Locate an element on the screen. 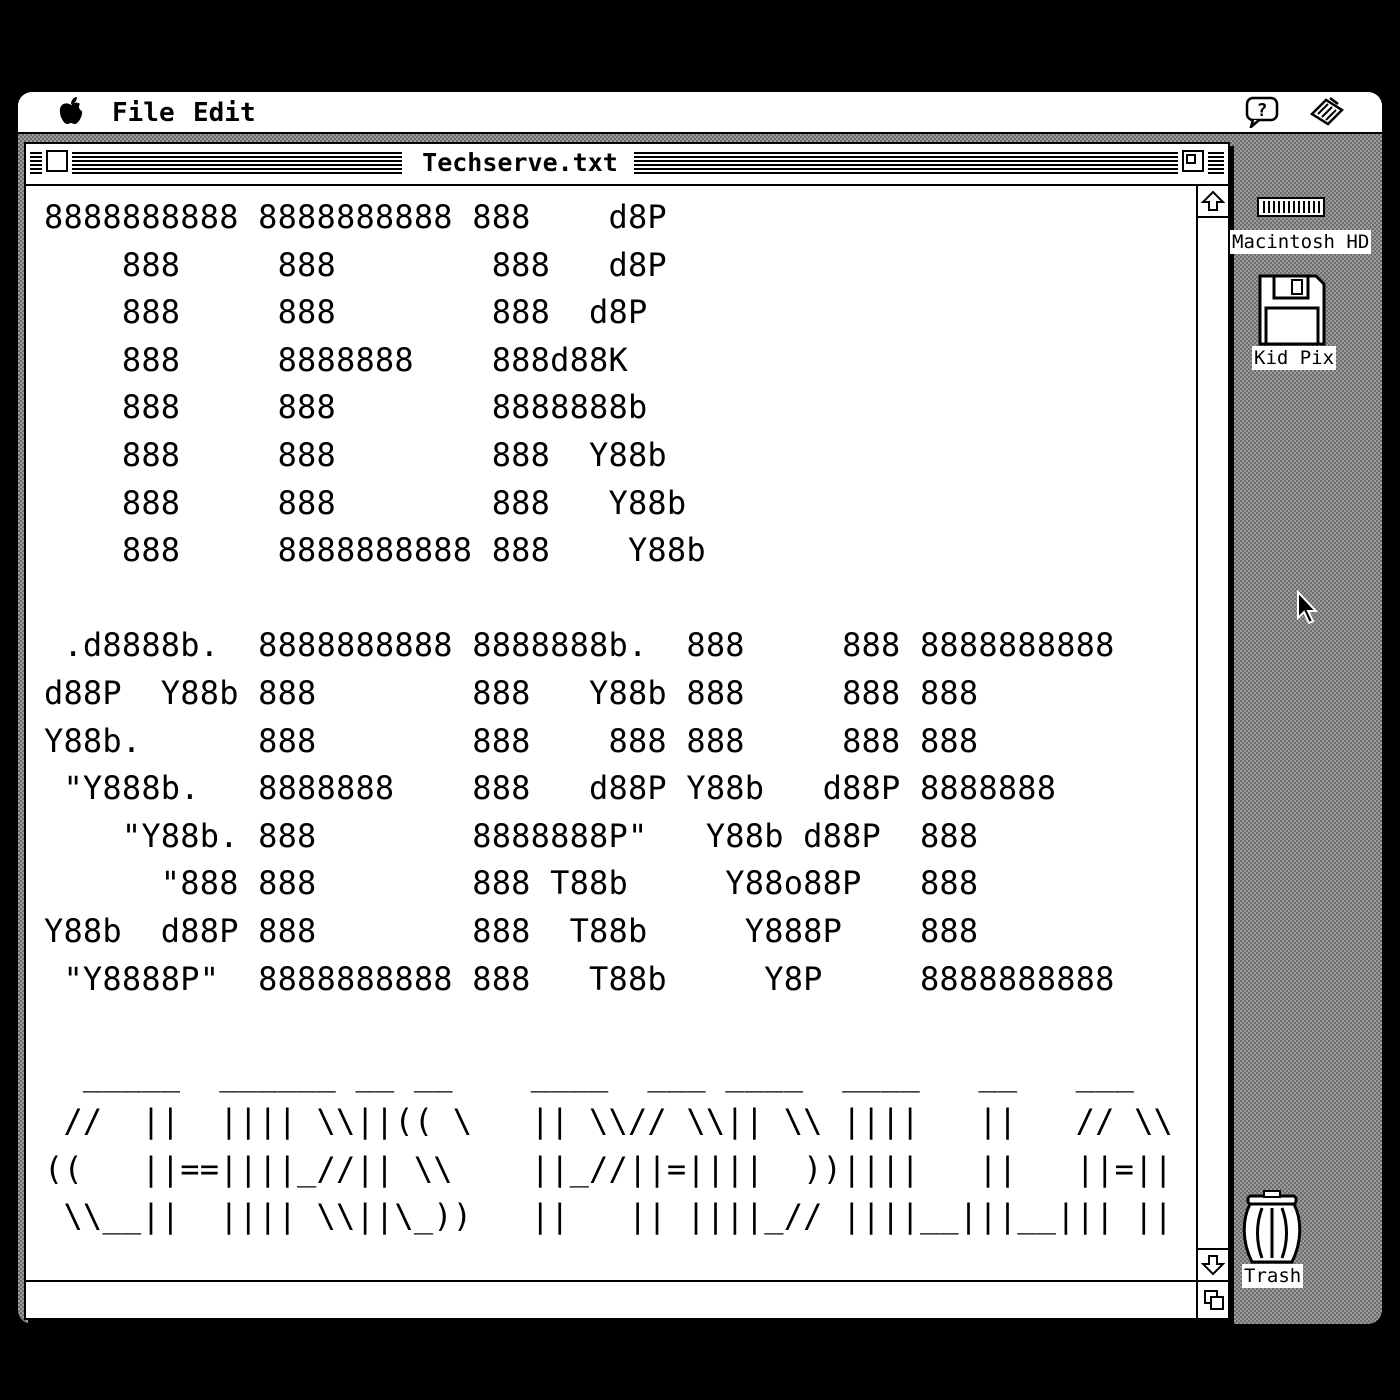  menu-edit: Edit is located at coordinates (224, 113).